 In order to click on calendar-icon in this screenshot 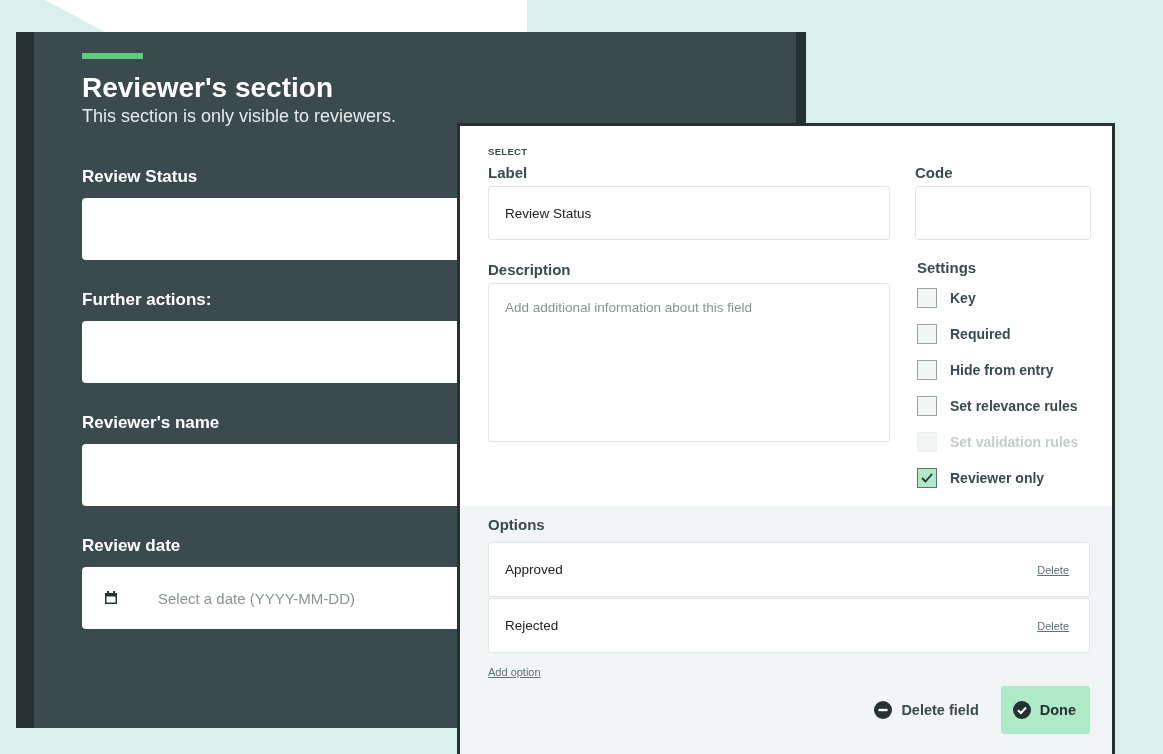, I will do `click(111, 598)`.